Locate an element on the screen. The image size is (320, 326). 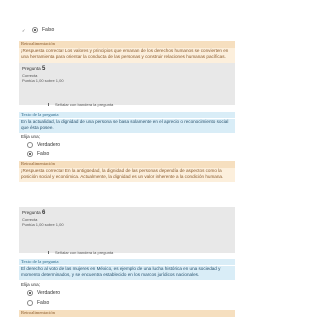
question-number: Pregunta 5 is located at coordinates (34, 69).